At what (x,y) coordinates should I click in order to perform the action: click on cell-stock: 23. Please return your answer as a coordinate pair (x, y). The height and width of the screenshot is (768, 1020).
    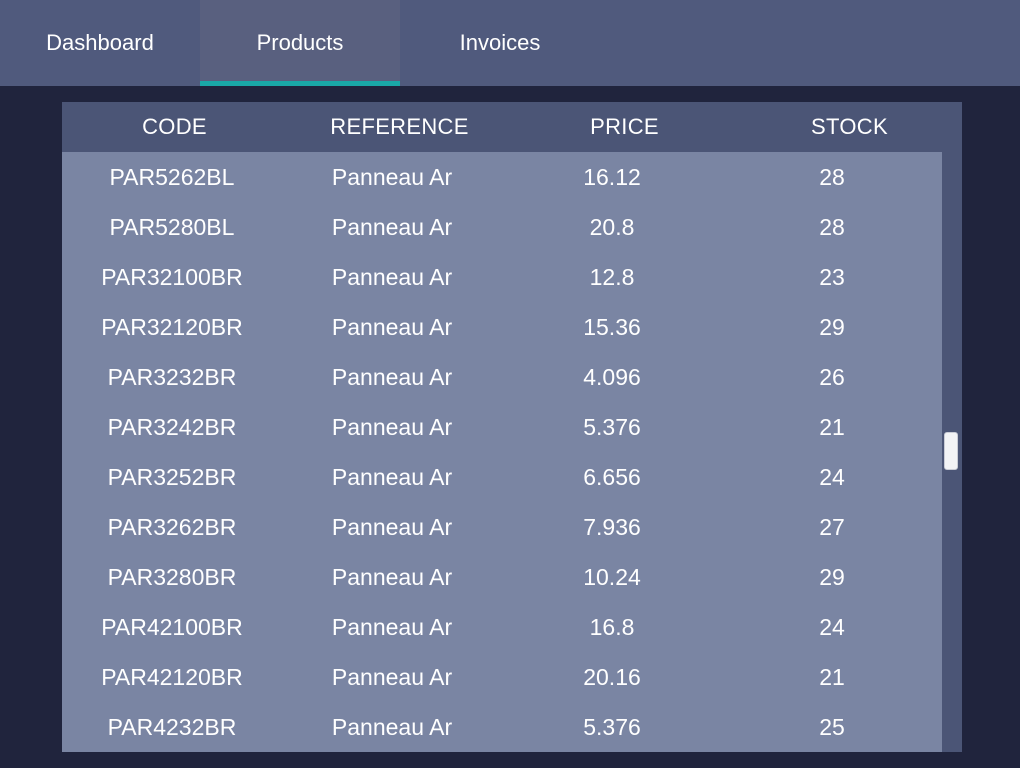
    Looking at the image, I should click on (832, 276).